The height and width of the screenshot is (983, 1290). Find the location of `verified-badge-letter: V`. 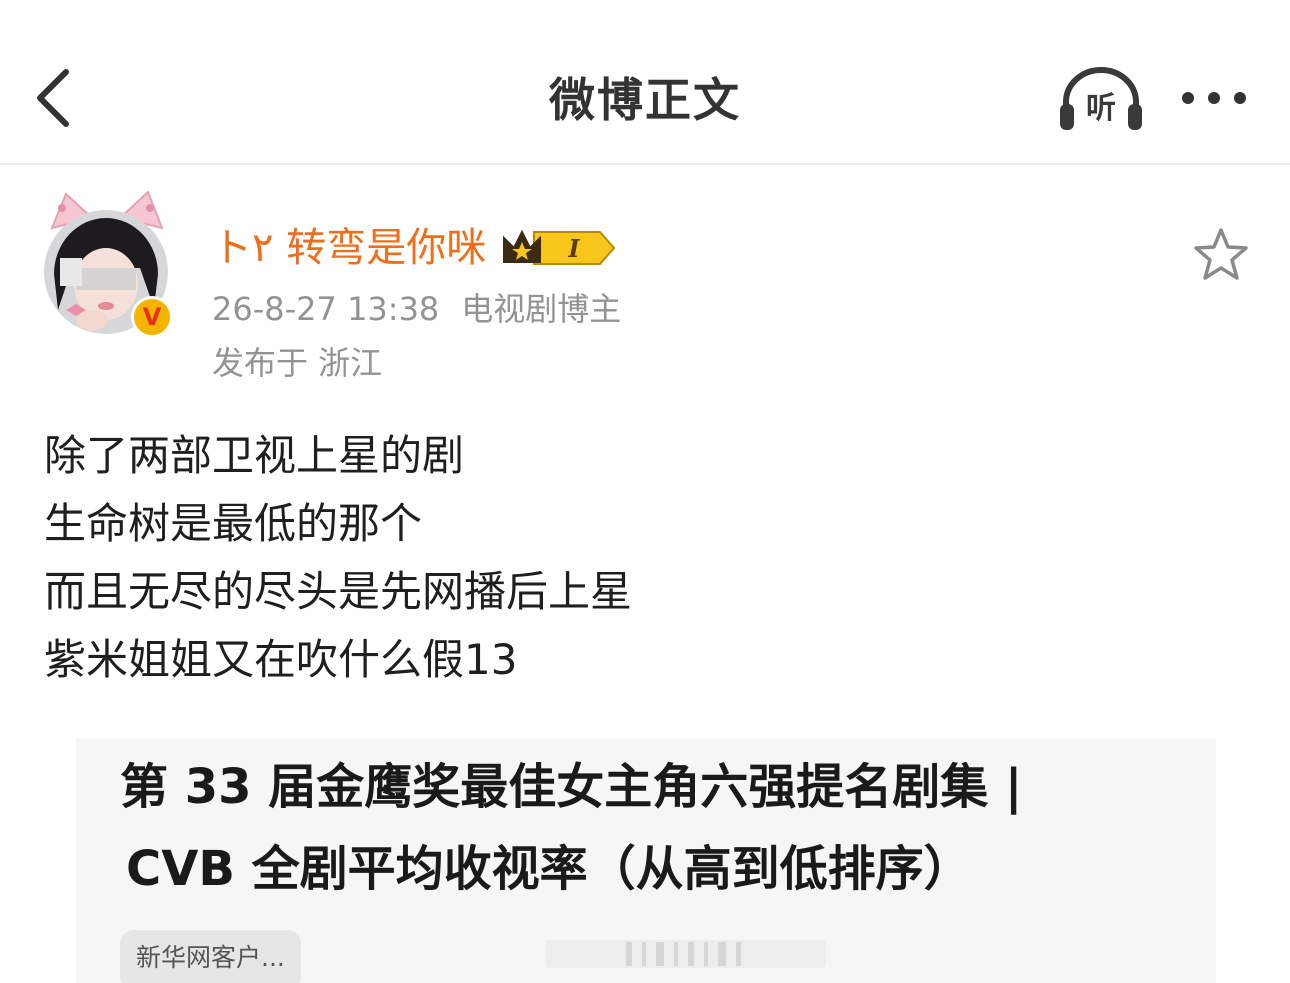

verified-badge-letter: V is located at coordinates (152, 317).